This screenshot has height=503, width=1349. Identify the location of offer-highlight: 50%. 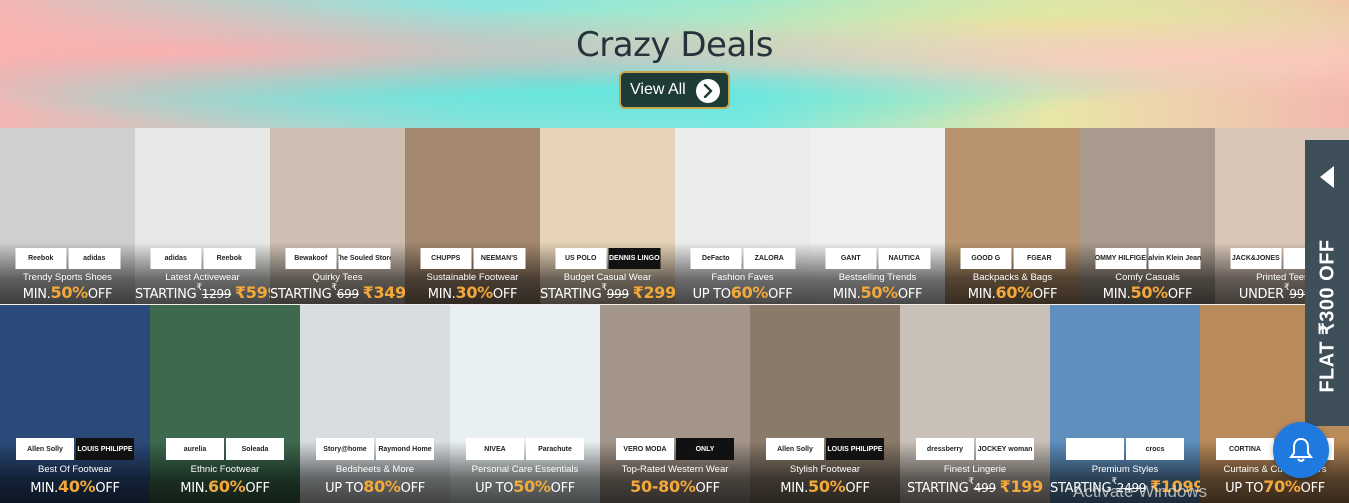
(1149, 292).